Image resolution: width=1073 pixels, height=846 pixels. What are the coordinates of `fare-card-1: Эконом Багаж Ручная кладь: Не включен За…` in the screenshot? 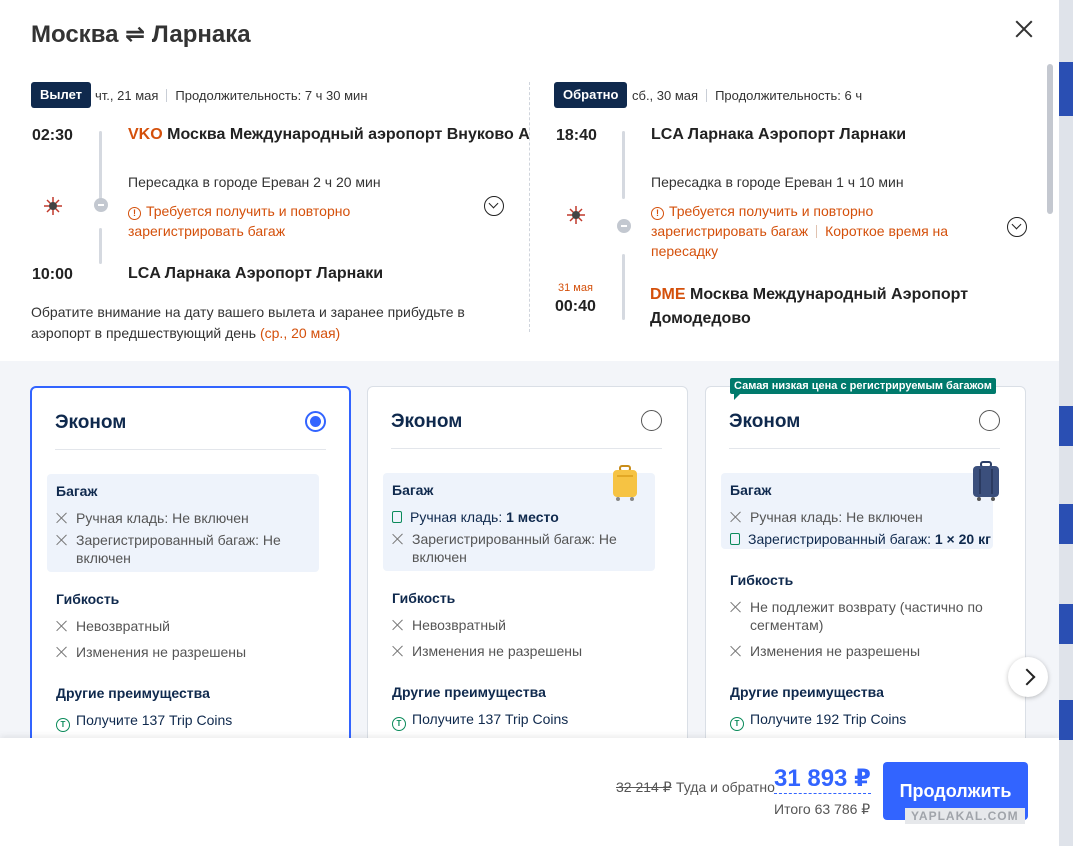 It's located at (190, 576).